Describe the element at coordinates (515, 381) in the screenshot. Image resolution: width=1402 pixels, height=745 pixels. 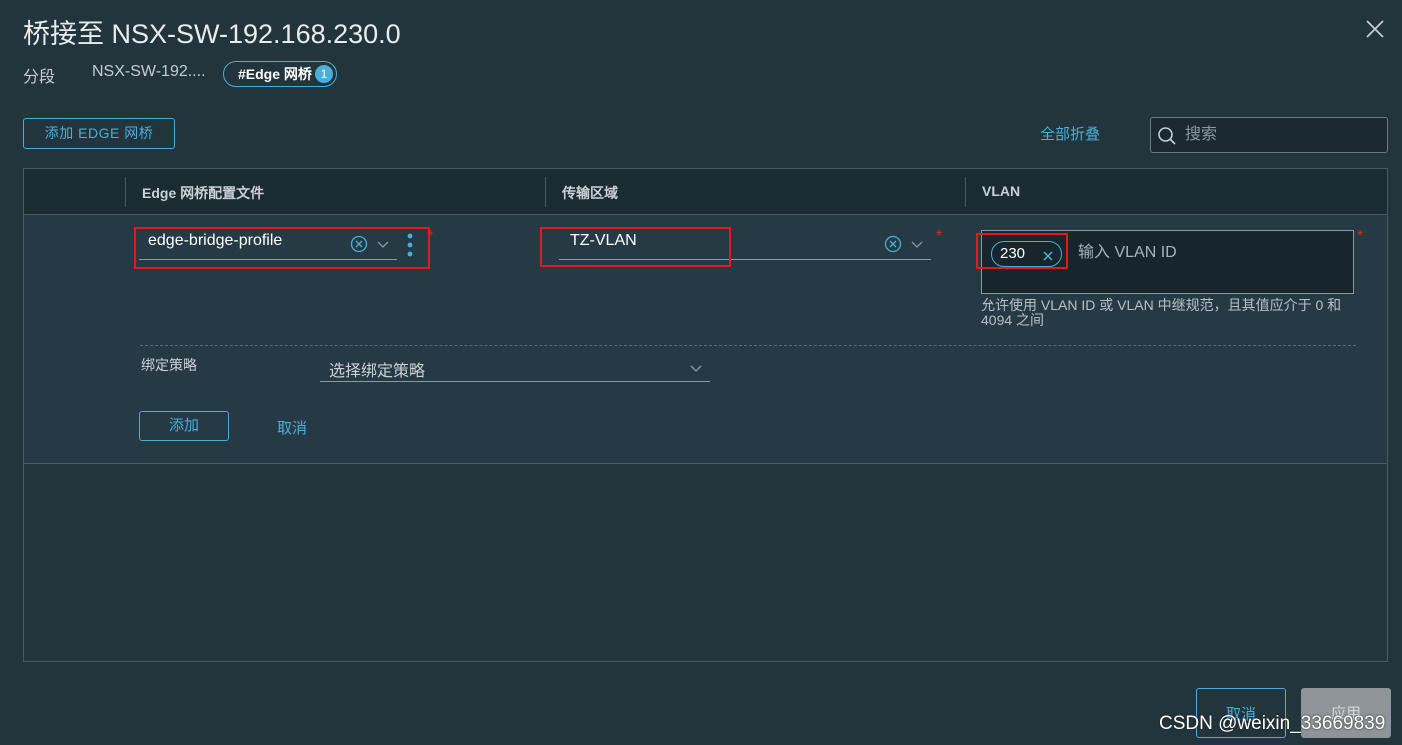
I see `binding-policy-underline` at that location.